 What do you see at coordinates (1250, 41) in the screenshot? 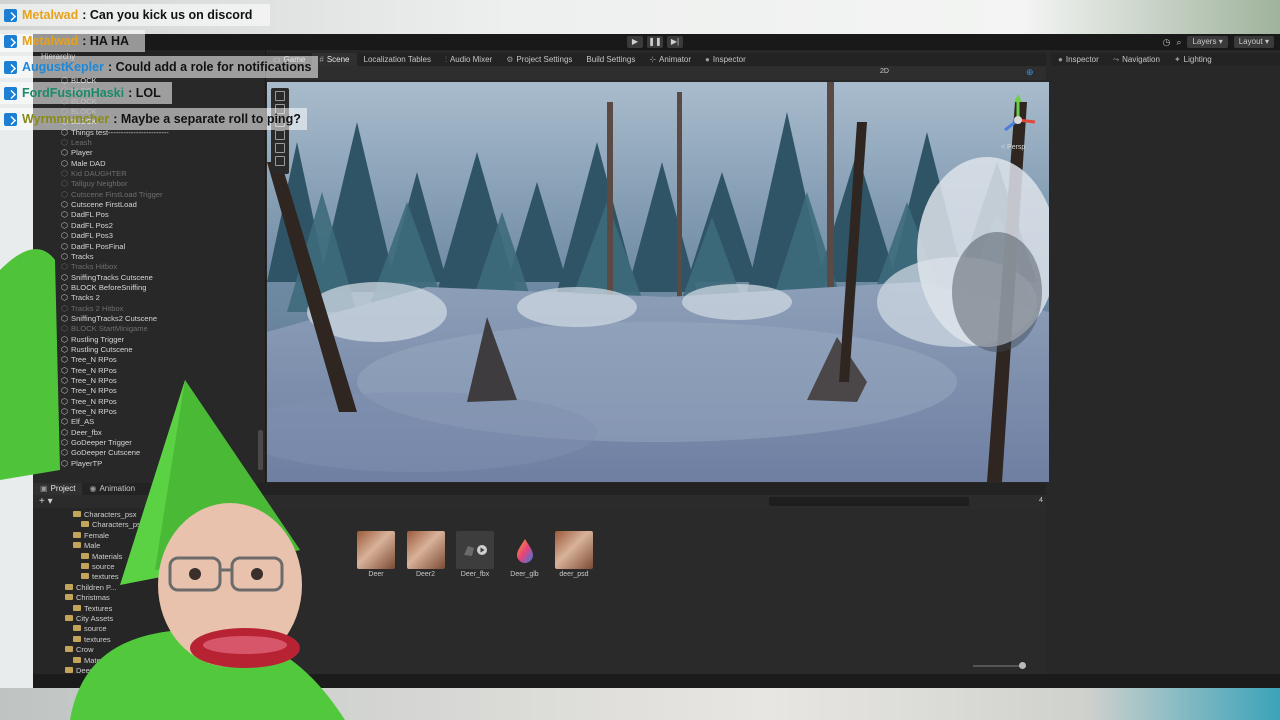
I see `layout-label: Layout` at bounding box center [1250, 41].